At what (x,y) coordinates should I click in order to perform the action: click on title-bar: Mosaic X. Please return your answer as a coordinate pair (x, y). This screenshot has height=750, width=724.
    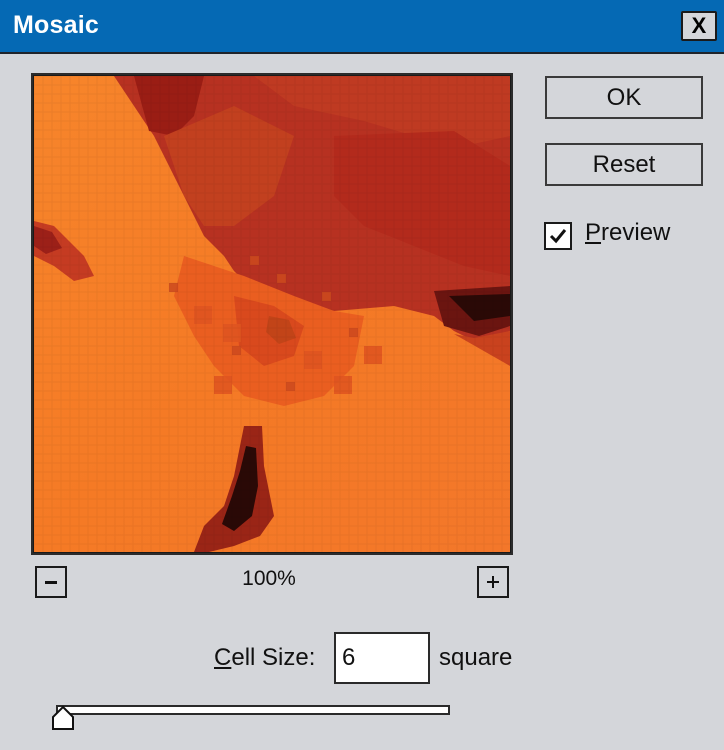
    Looking at the image, I should click on (362, 27).